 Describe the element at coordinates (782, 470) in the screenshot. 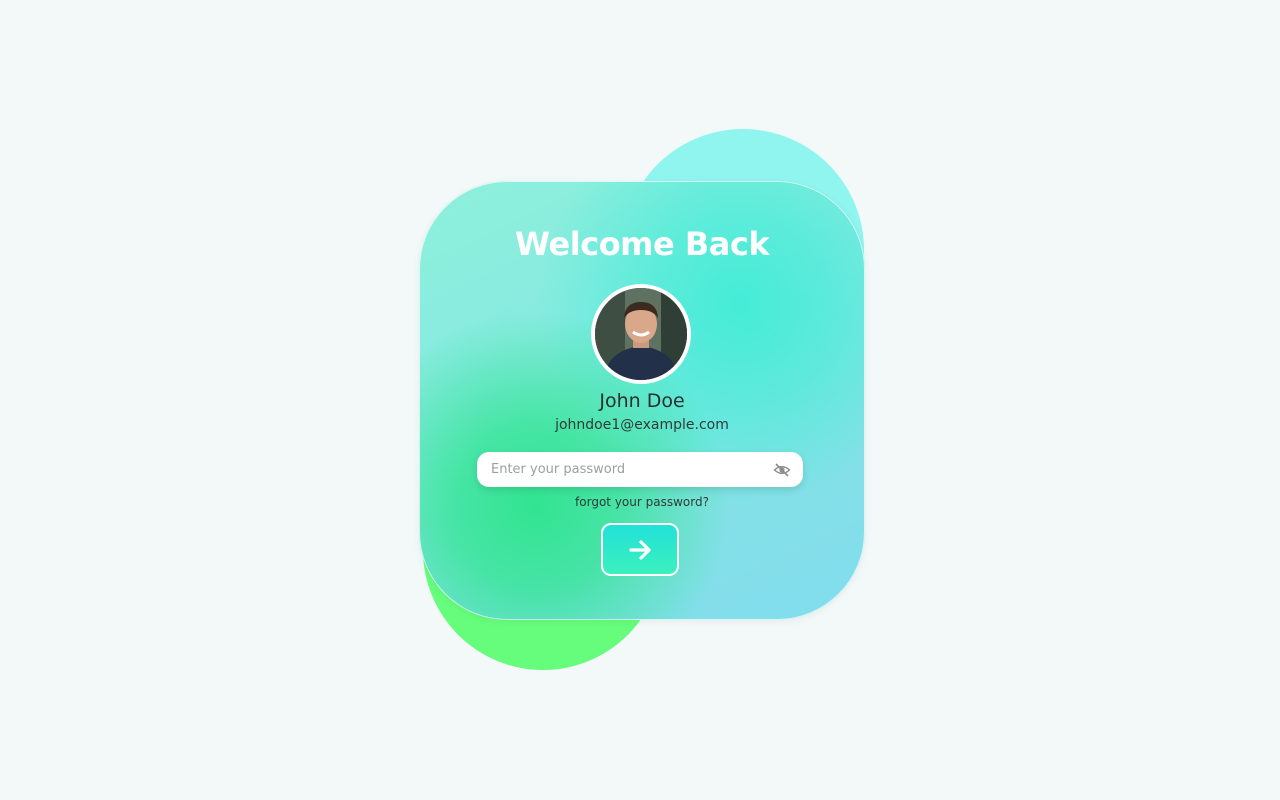

I see `eye-off-icon` at that location.